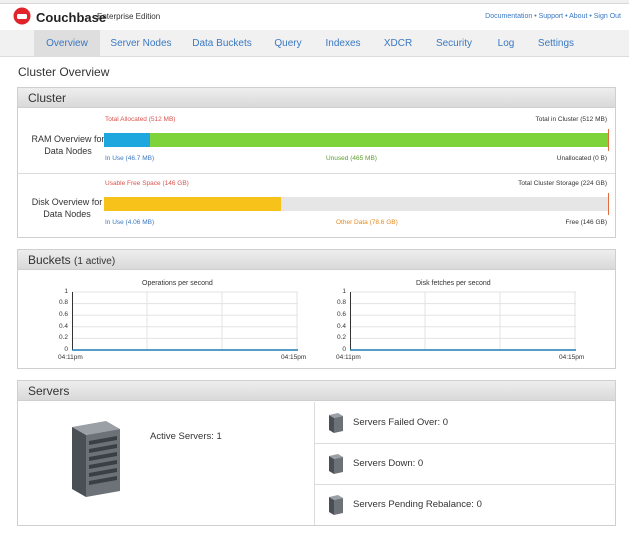 This screenshot has height=534, width=629. Describe the element at coordinates (608, 140) in the screenshot. I see `ram-quota-marker` at that location.